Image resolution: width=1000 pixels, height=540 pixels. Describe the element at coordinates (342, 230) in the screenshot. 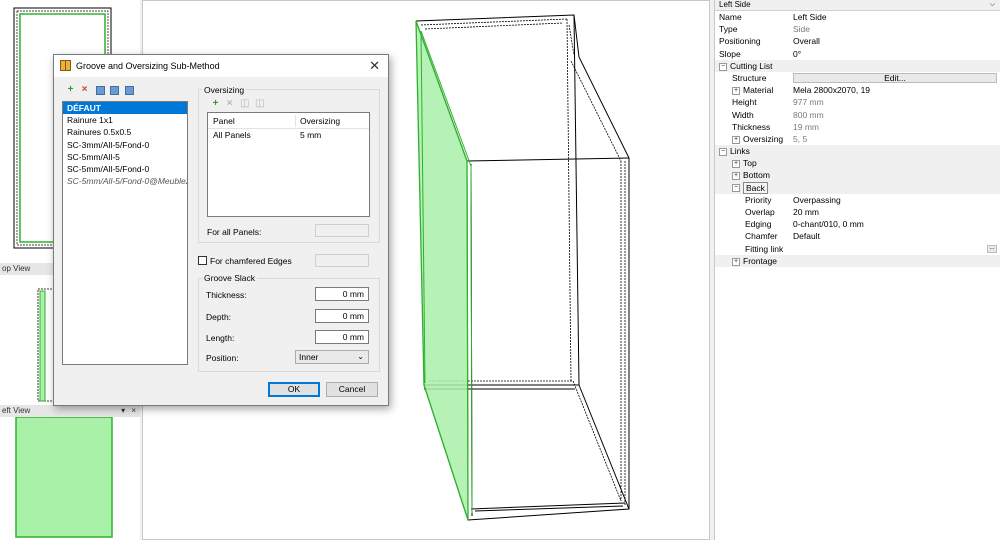

I see `for-all-panels-input` at that location.